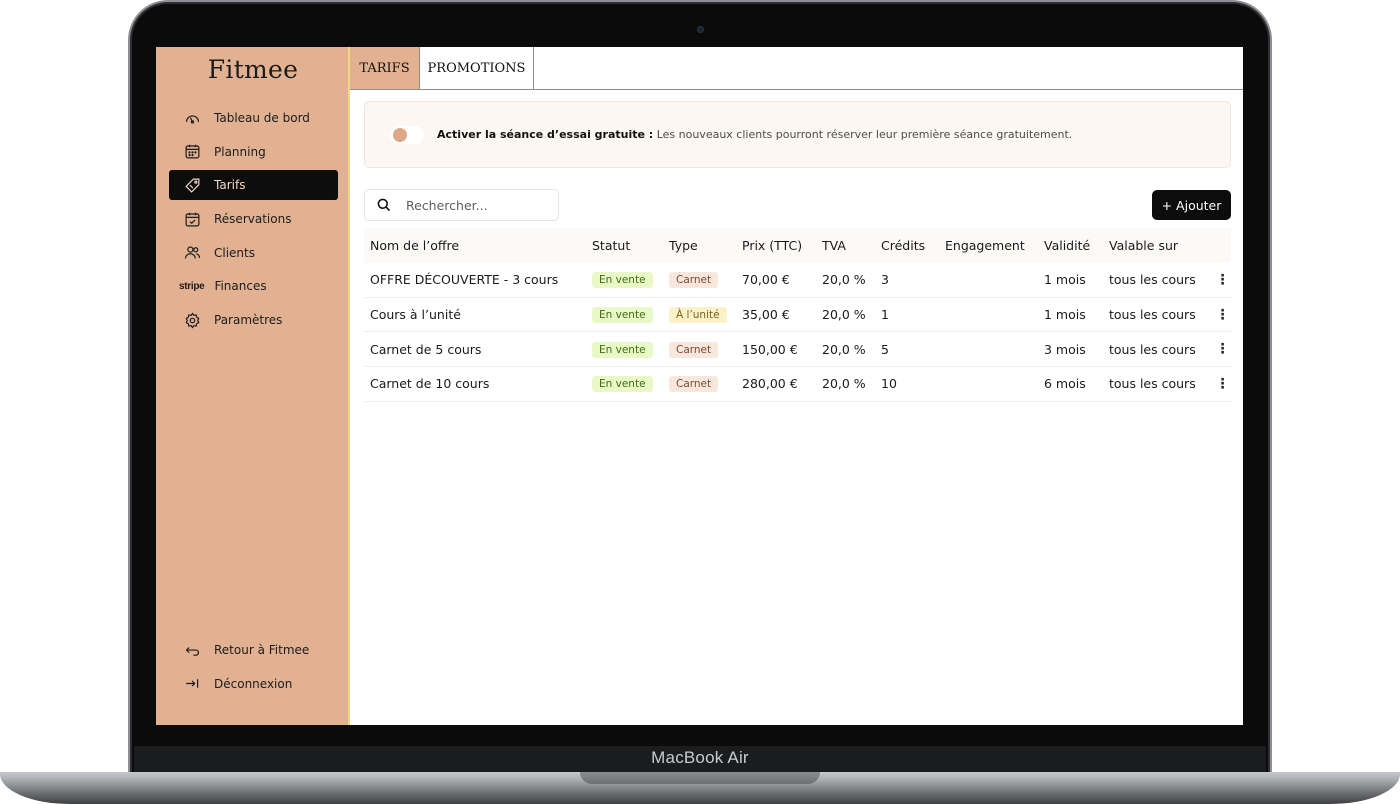  Describe the element at coordinates (1191, 205) in the screenshot. I see `add-offer-button: + Ajouter` at that location.